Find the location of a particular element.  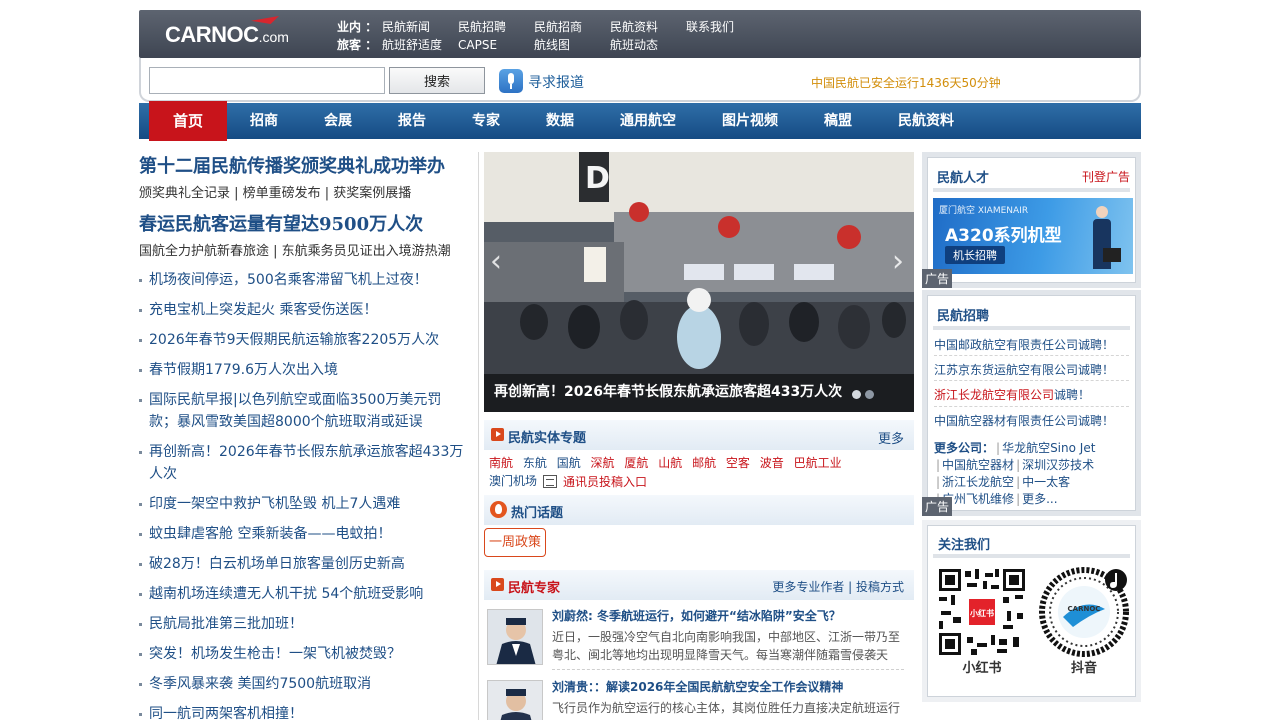

top-link-contact: 联系我们 is located at coordinates (724, 26).